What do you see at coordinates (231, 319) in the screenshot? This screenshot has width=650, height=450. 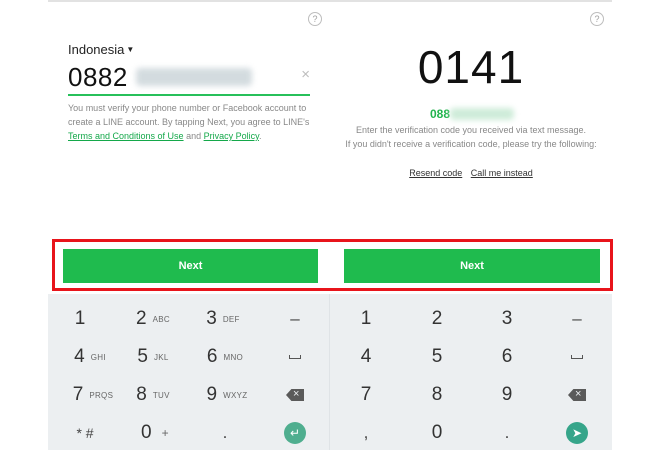 I see `key-letters: DEF` at bounding box center [231, 319].